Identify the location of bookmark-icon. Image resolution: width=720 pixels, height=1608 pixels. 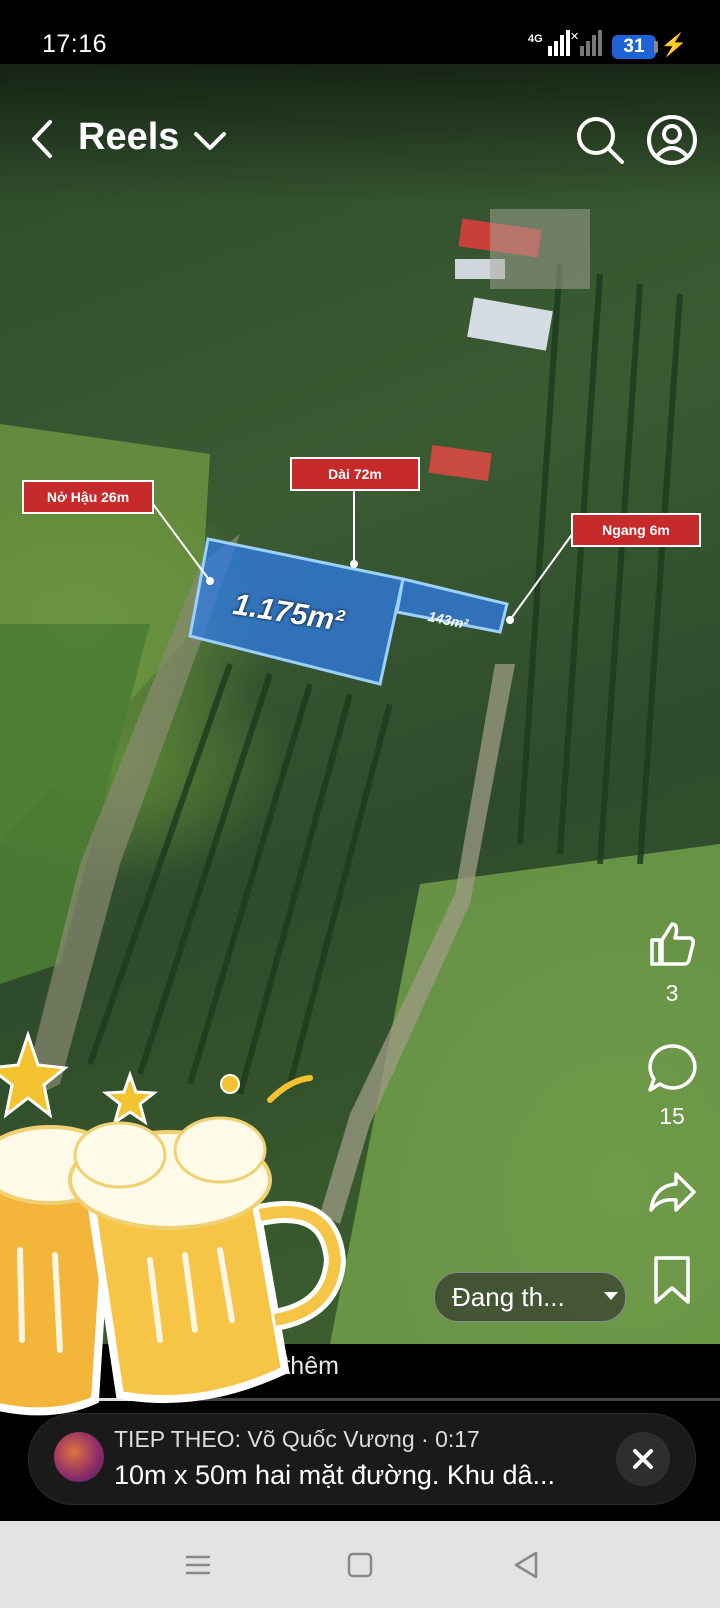
(672, 1280).